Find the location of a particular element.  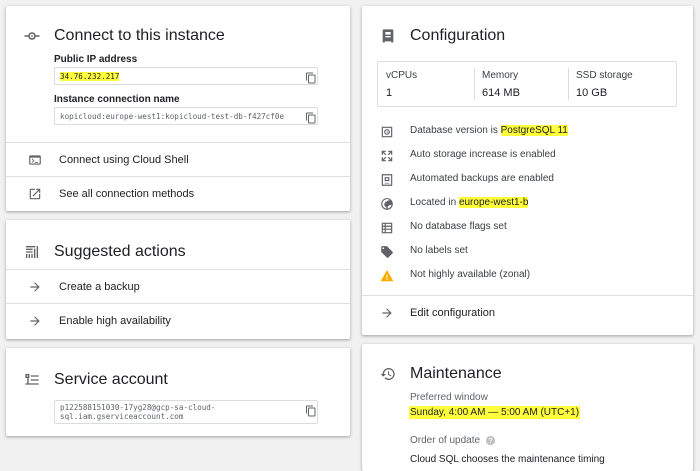

config-item-database-version: Database version is PostgreSQL 11 is located at coordinates (527, 132).